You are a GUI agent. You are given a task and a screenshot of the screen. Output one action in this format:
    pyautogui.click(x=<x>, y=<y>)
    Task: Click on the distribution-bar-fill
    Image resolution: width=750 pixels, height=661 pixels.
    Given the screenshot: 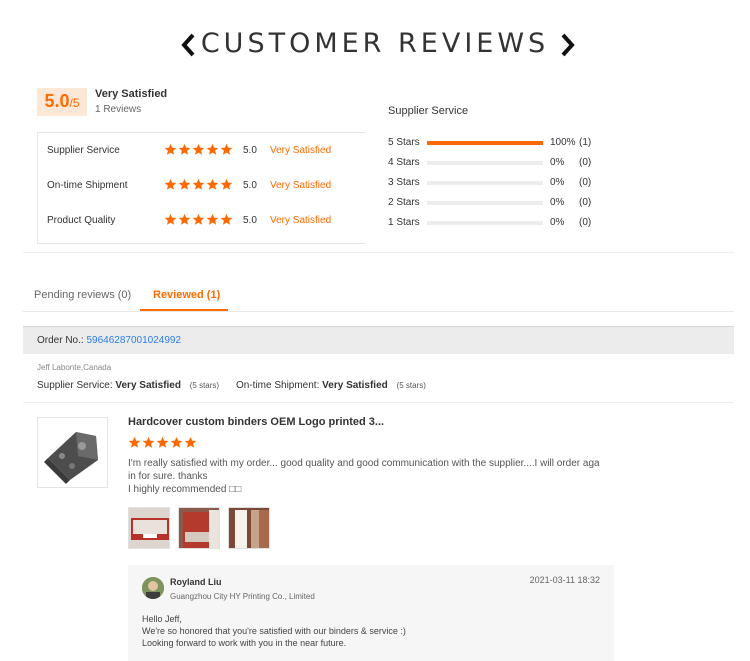 What is the action you would take?
    pyautogui.click(x=485, y=143)
    